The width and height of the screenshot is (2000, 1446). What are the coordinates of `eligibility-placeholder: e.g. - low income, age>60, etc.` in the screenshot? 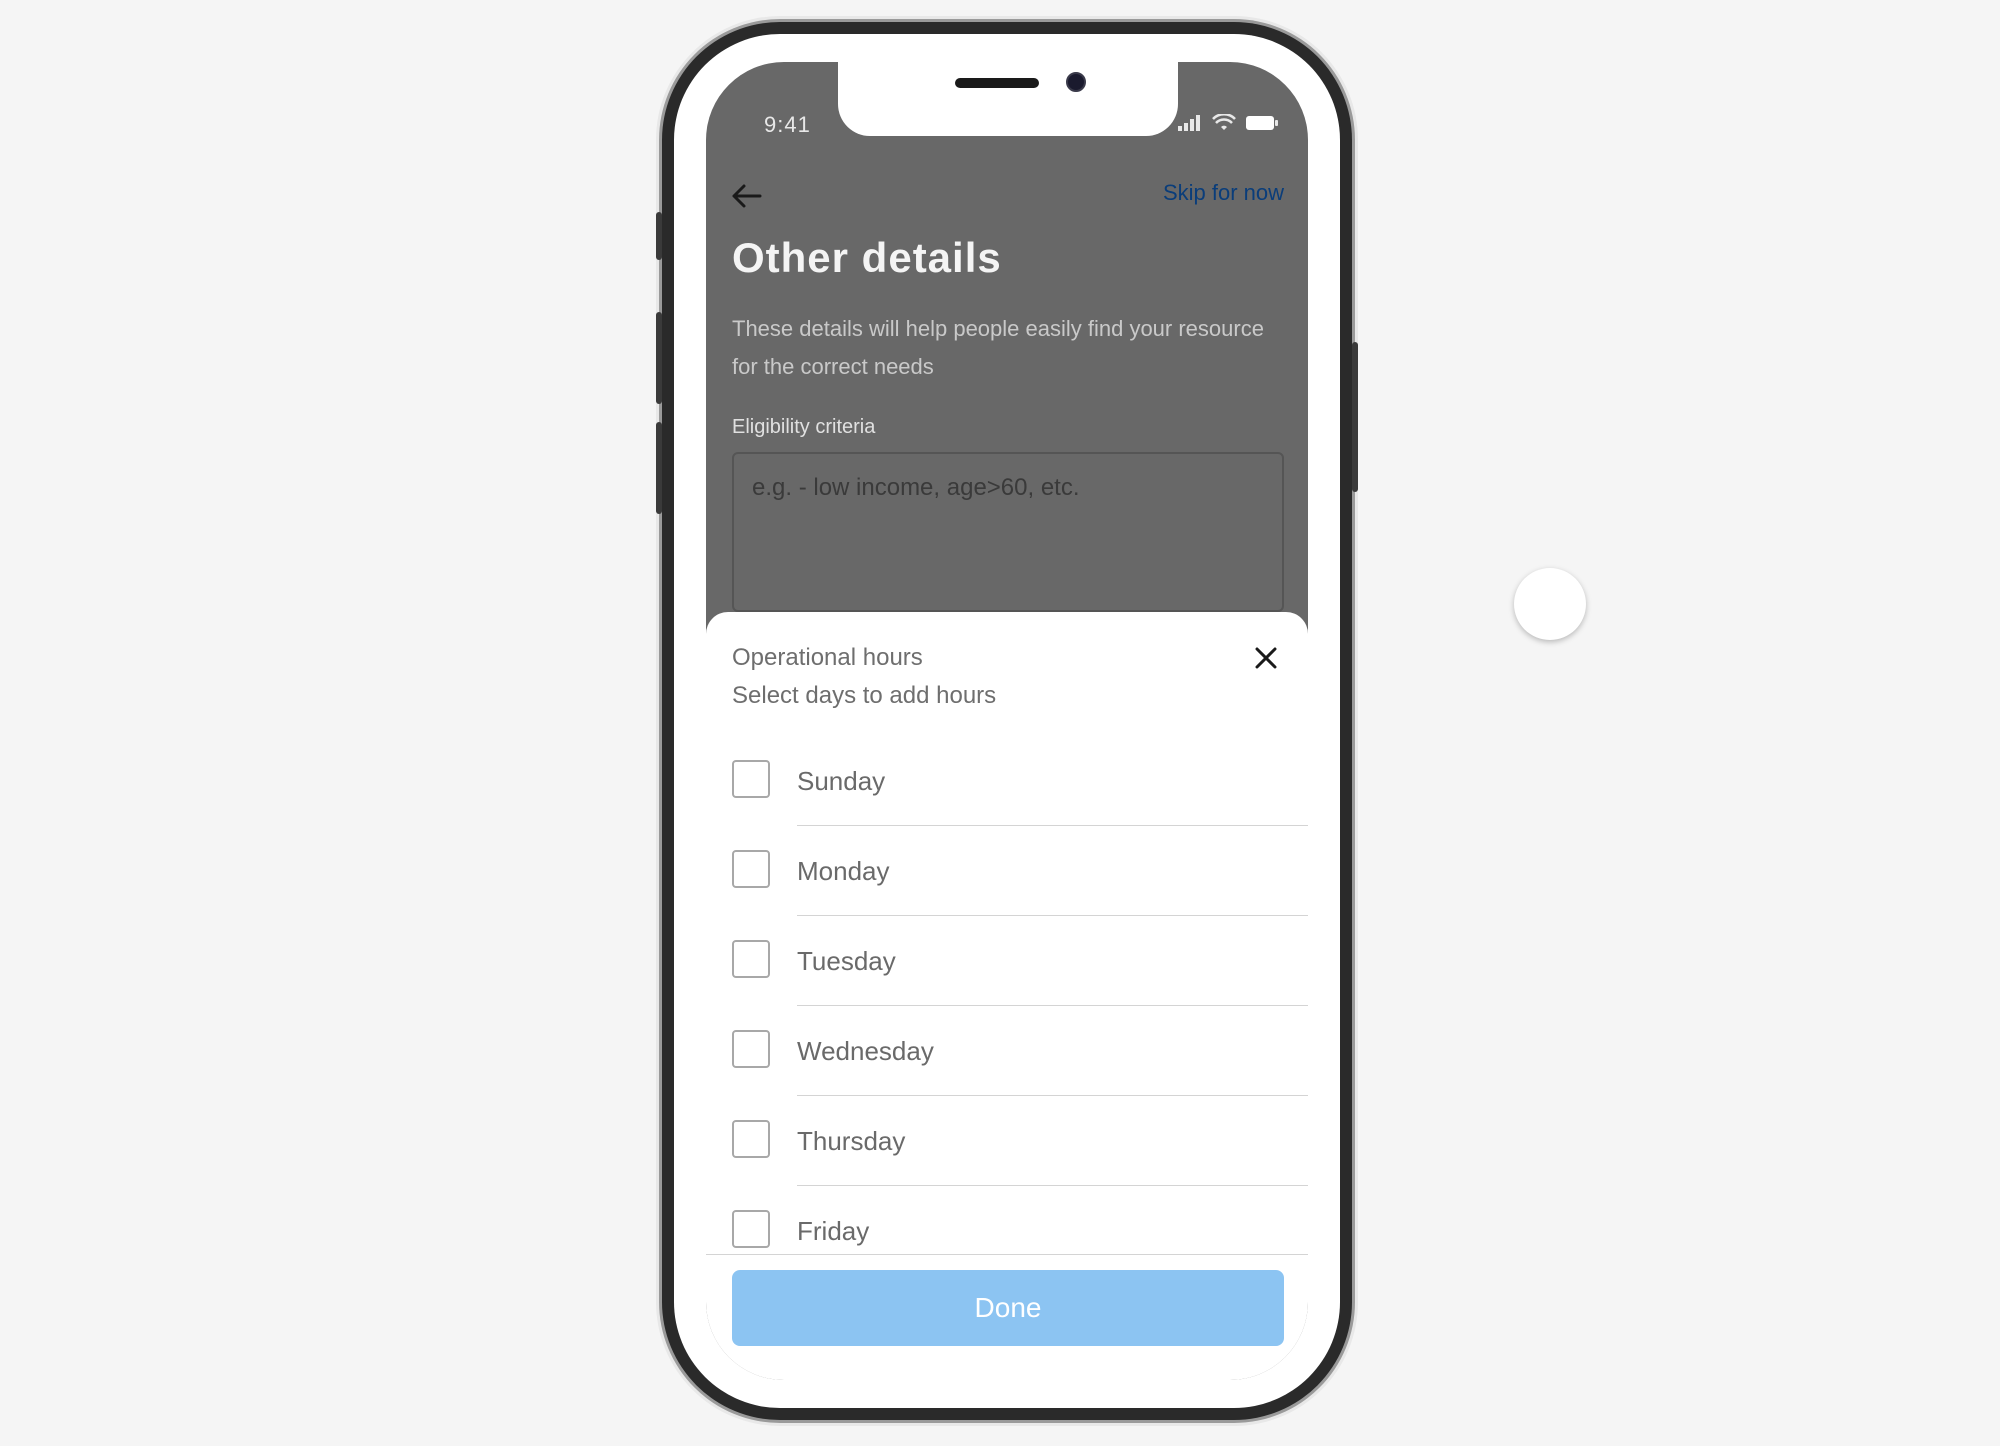 It's located at (916, 487).